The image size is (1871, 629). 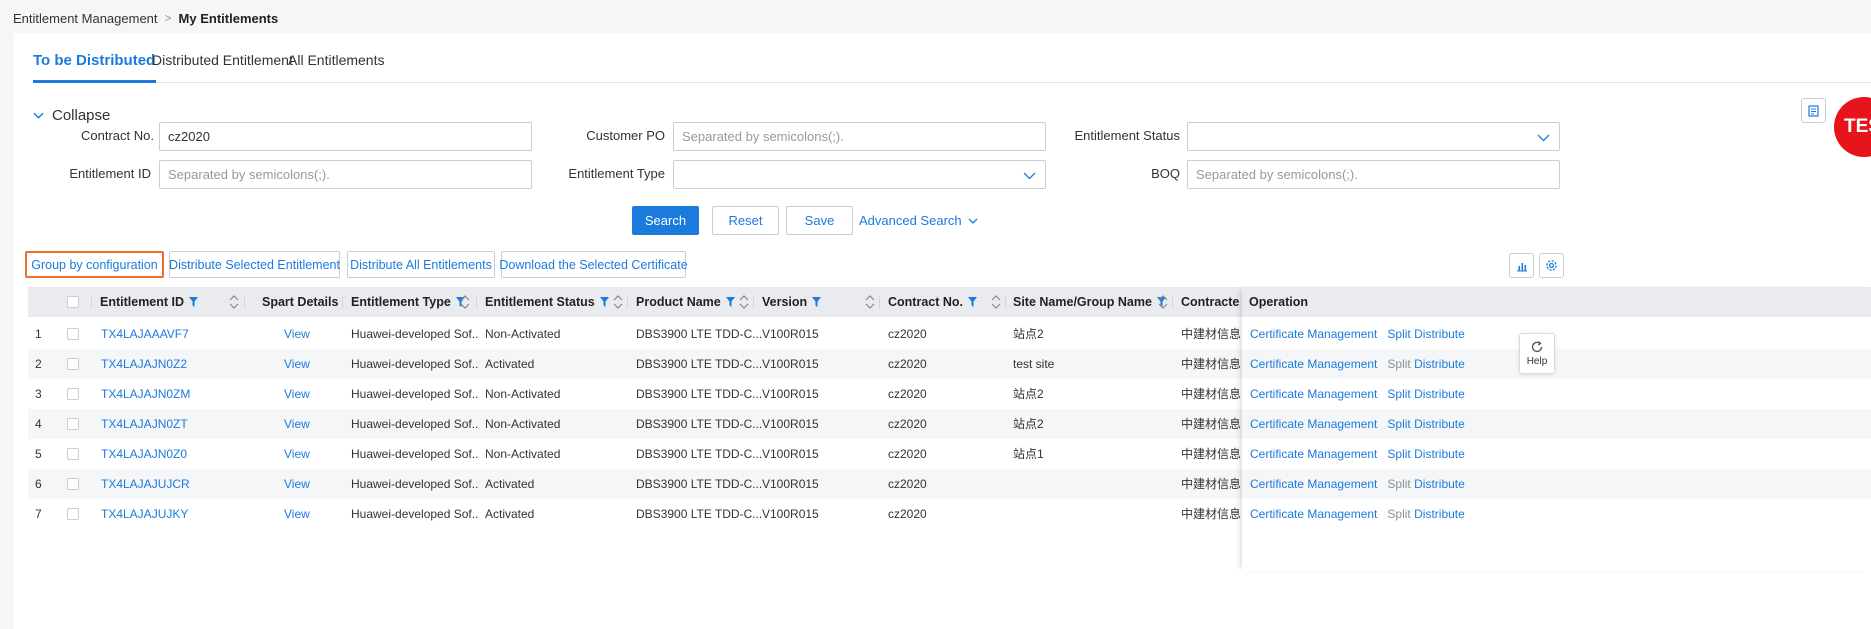 What do you see at coordinates (38, 424) in the screenshot?
I see `row-number: 4` at bounding box center [38, 424].